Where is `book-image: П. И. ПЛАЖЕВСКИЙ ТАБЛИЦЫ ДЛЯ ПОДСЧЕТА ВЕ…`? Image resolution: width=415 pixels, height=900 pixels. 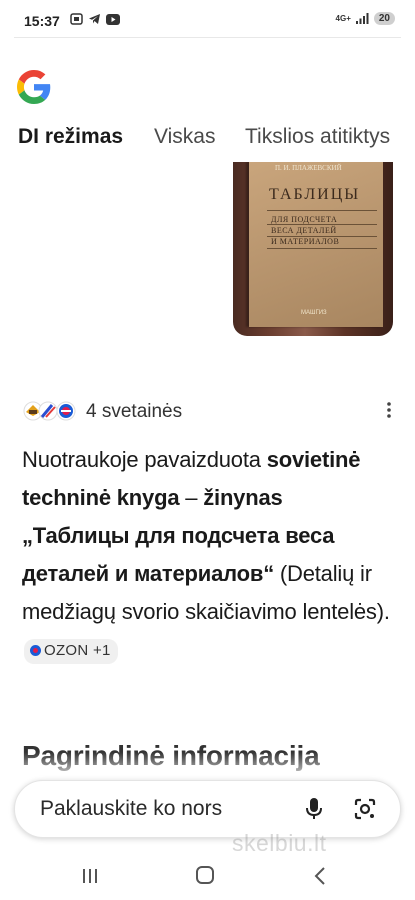 book-image: П. И. ПЛАЖЕВСКИЙ ТАБЛИЦЫ ДЛЯ ПОДСЧЕТА ВЕ… is located at coordinates (313, 249).